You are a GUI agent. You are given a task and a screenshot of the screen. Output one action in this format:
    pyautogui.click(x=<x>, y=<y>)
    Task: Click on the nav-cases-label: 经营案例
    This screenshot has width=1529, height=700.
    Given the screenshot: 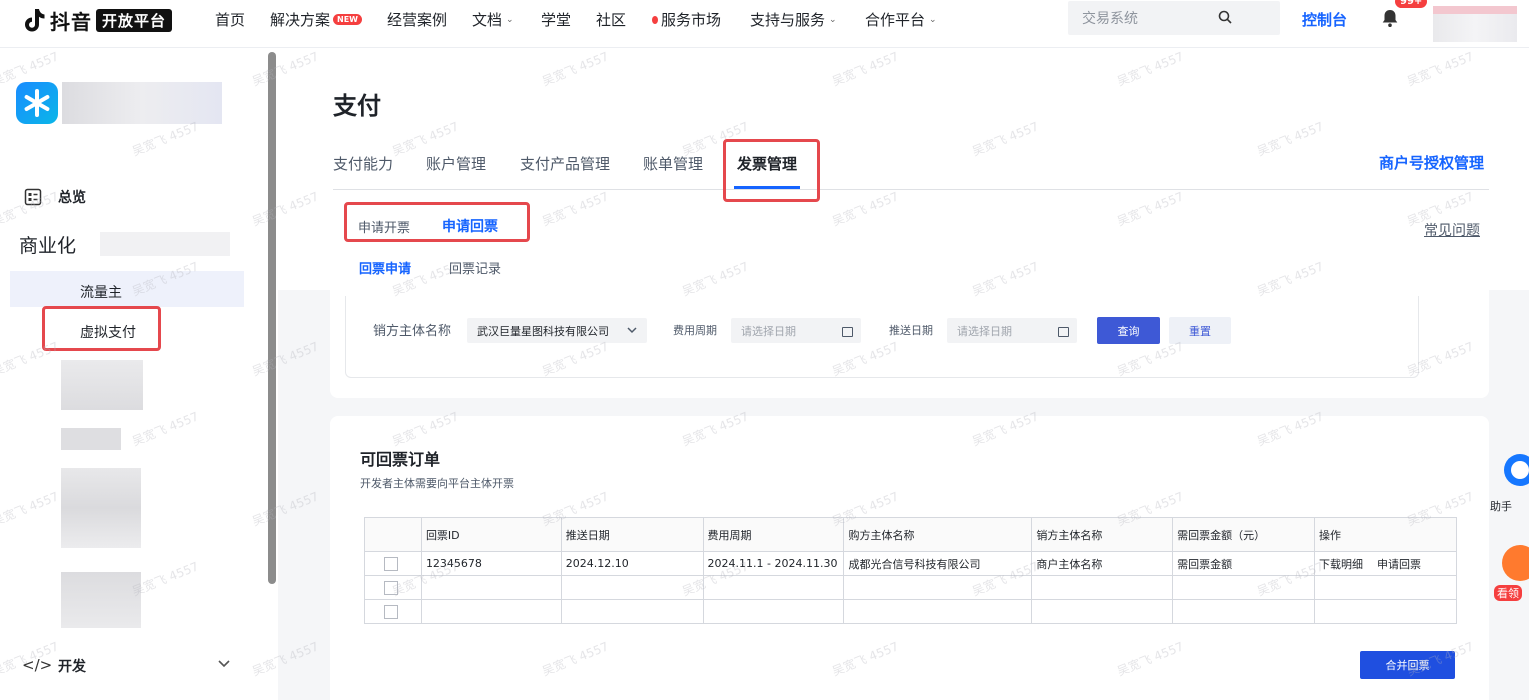 What is the action you would take?
    pyautogui.click(x=417, y=20)
    